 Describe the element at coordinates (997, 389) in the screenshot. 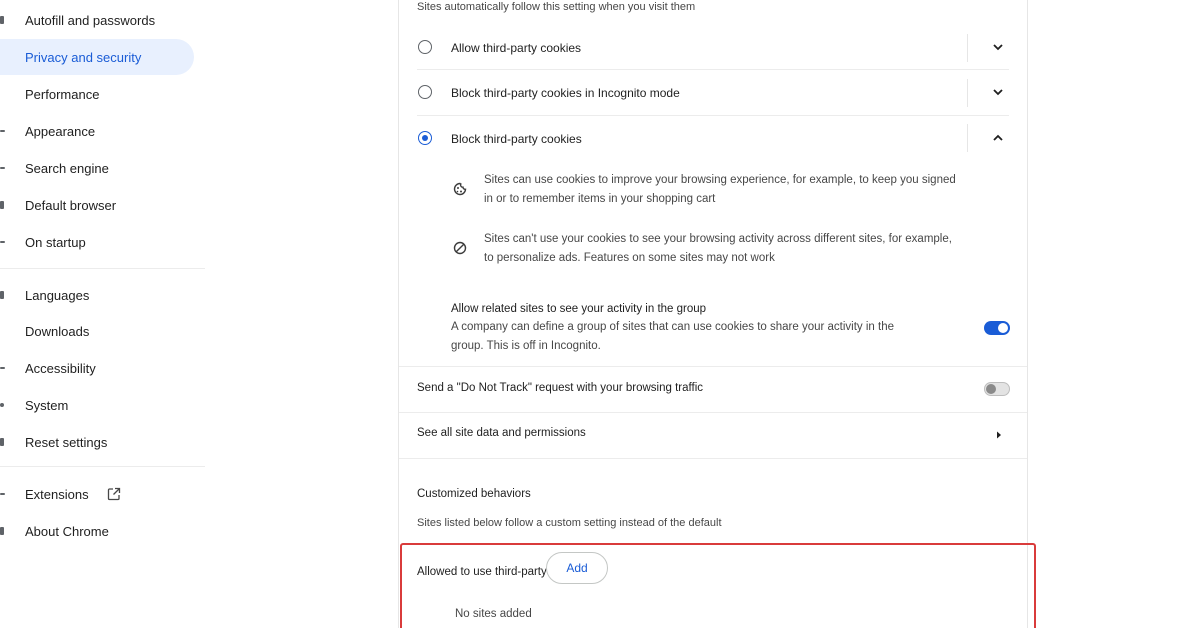

I see `do-not-track-toggle` at that location.